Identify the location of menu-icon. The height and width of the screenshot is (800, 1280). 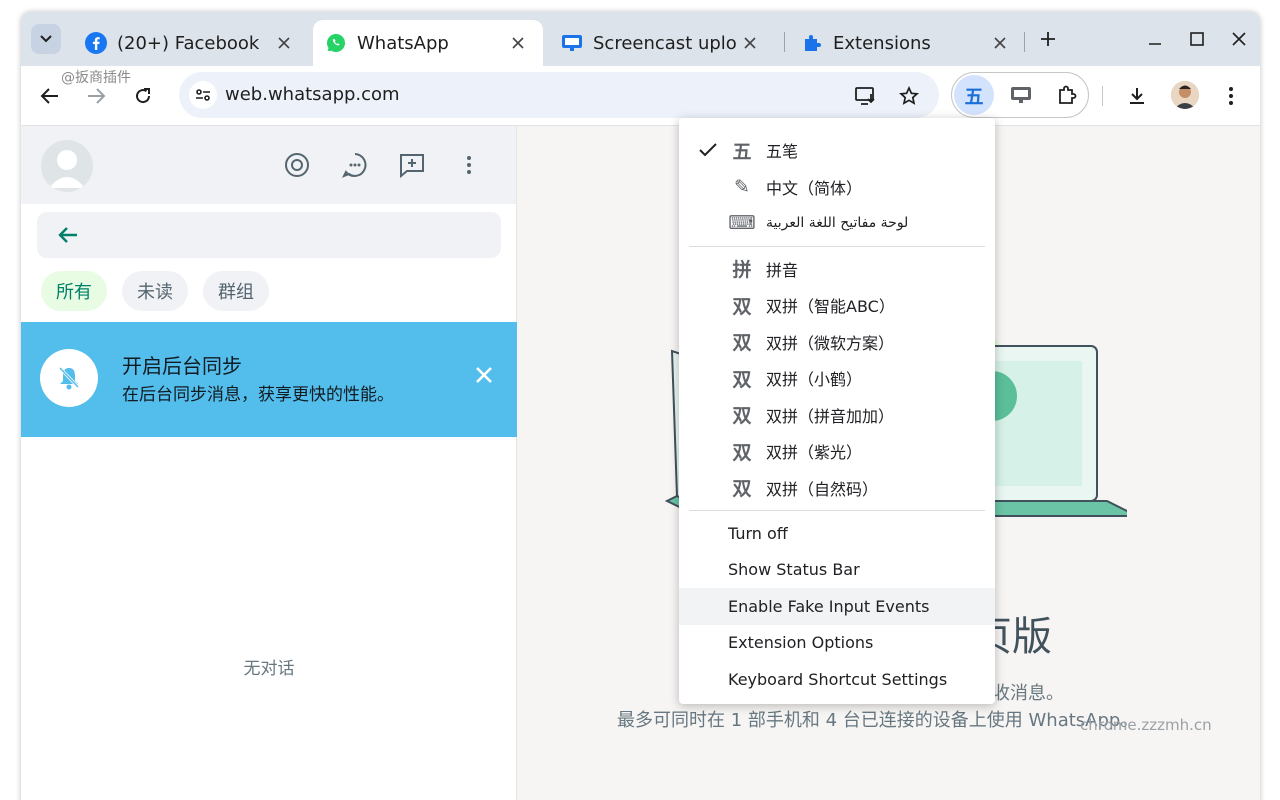
(469, 165).